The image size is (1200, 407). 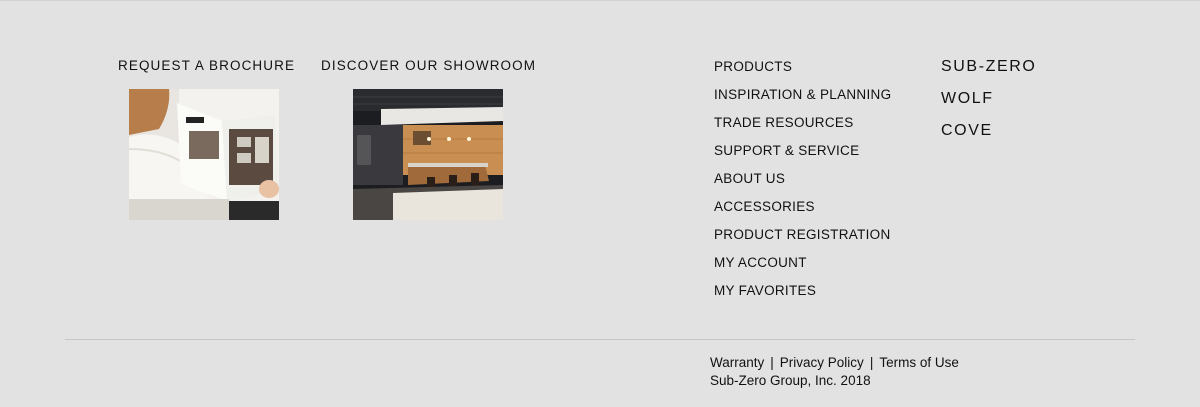 What do you see at coordinates (737, 362) in the screenshot?
I see `warranty-link: Warranty` at bounding box center [737, 362].